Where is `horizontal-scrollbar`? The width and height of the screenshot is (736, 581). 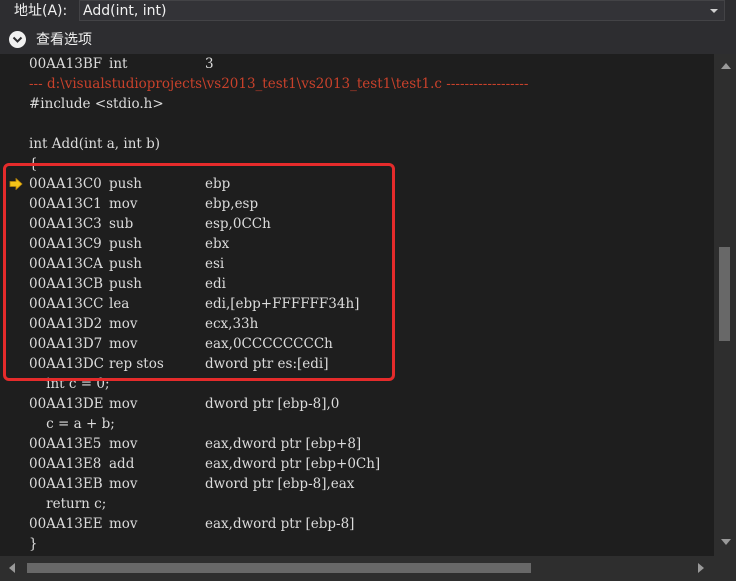
horizontal-scrollbar is located at coordinates (357, 568).